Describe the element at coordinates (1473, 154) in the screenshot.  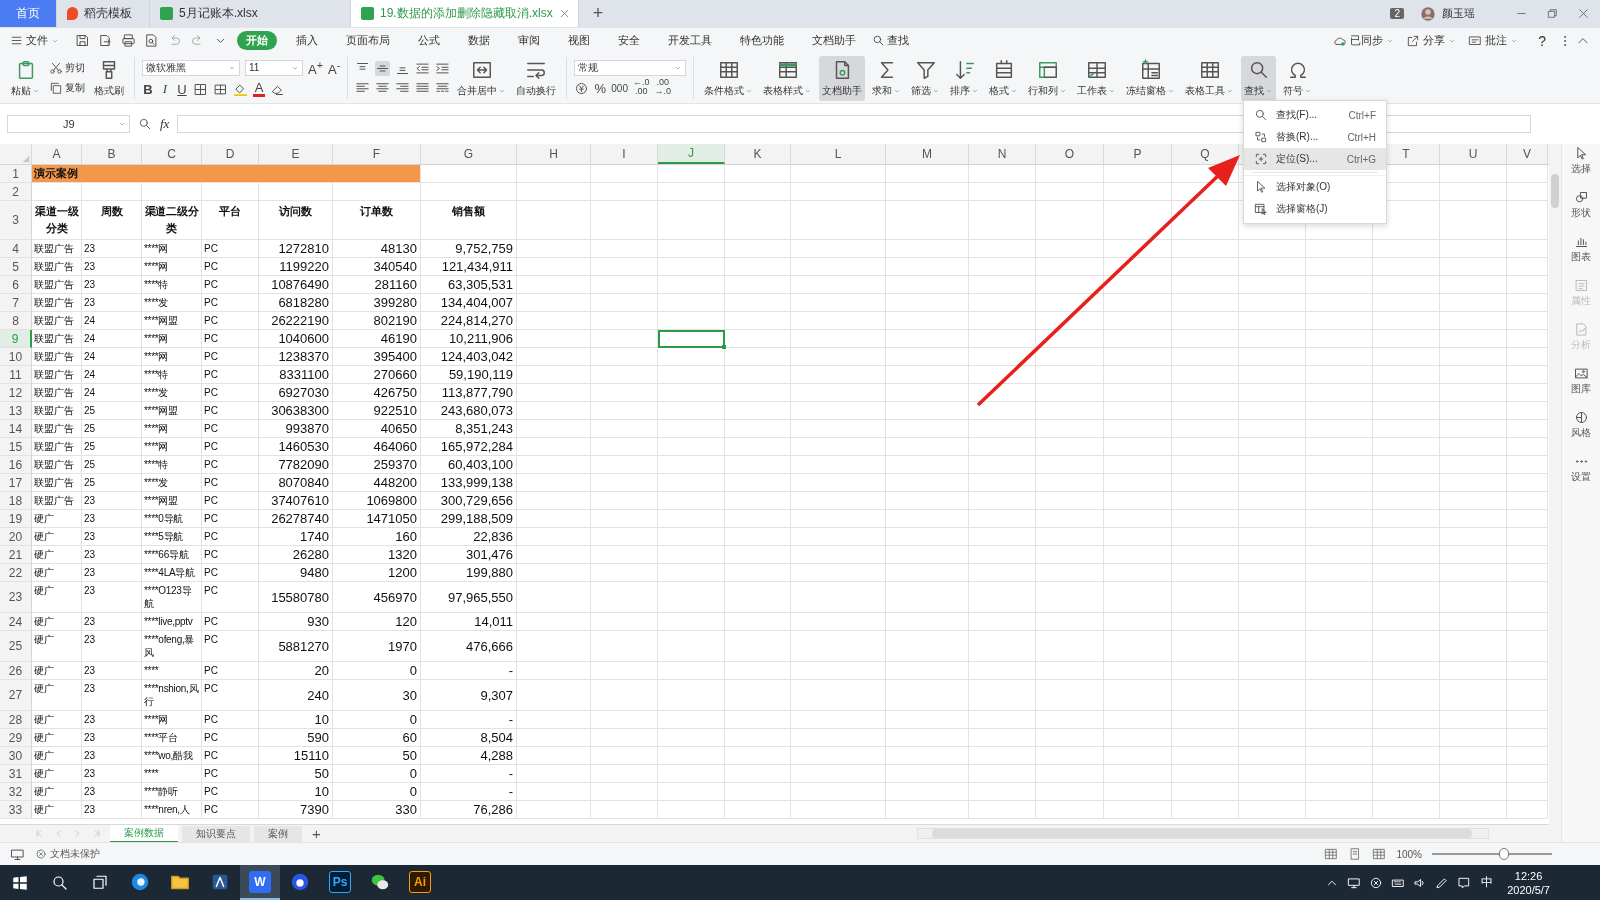
I see `column-header: U` at that location.